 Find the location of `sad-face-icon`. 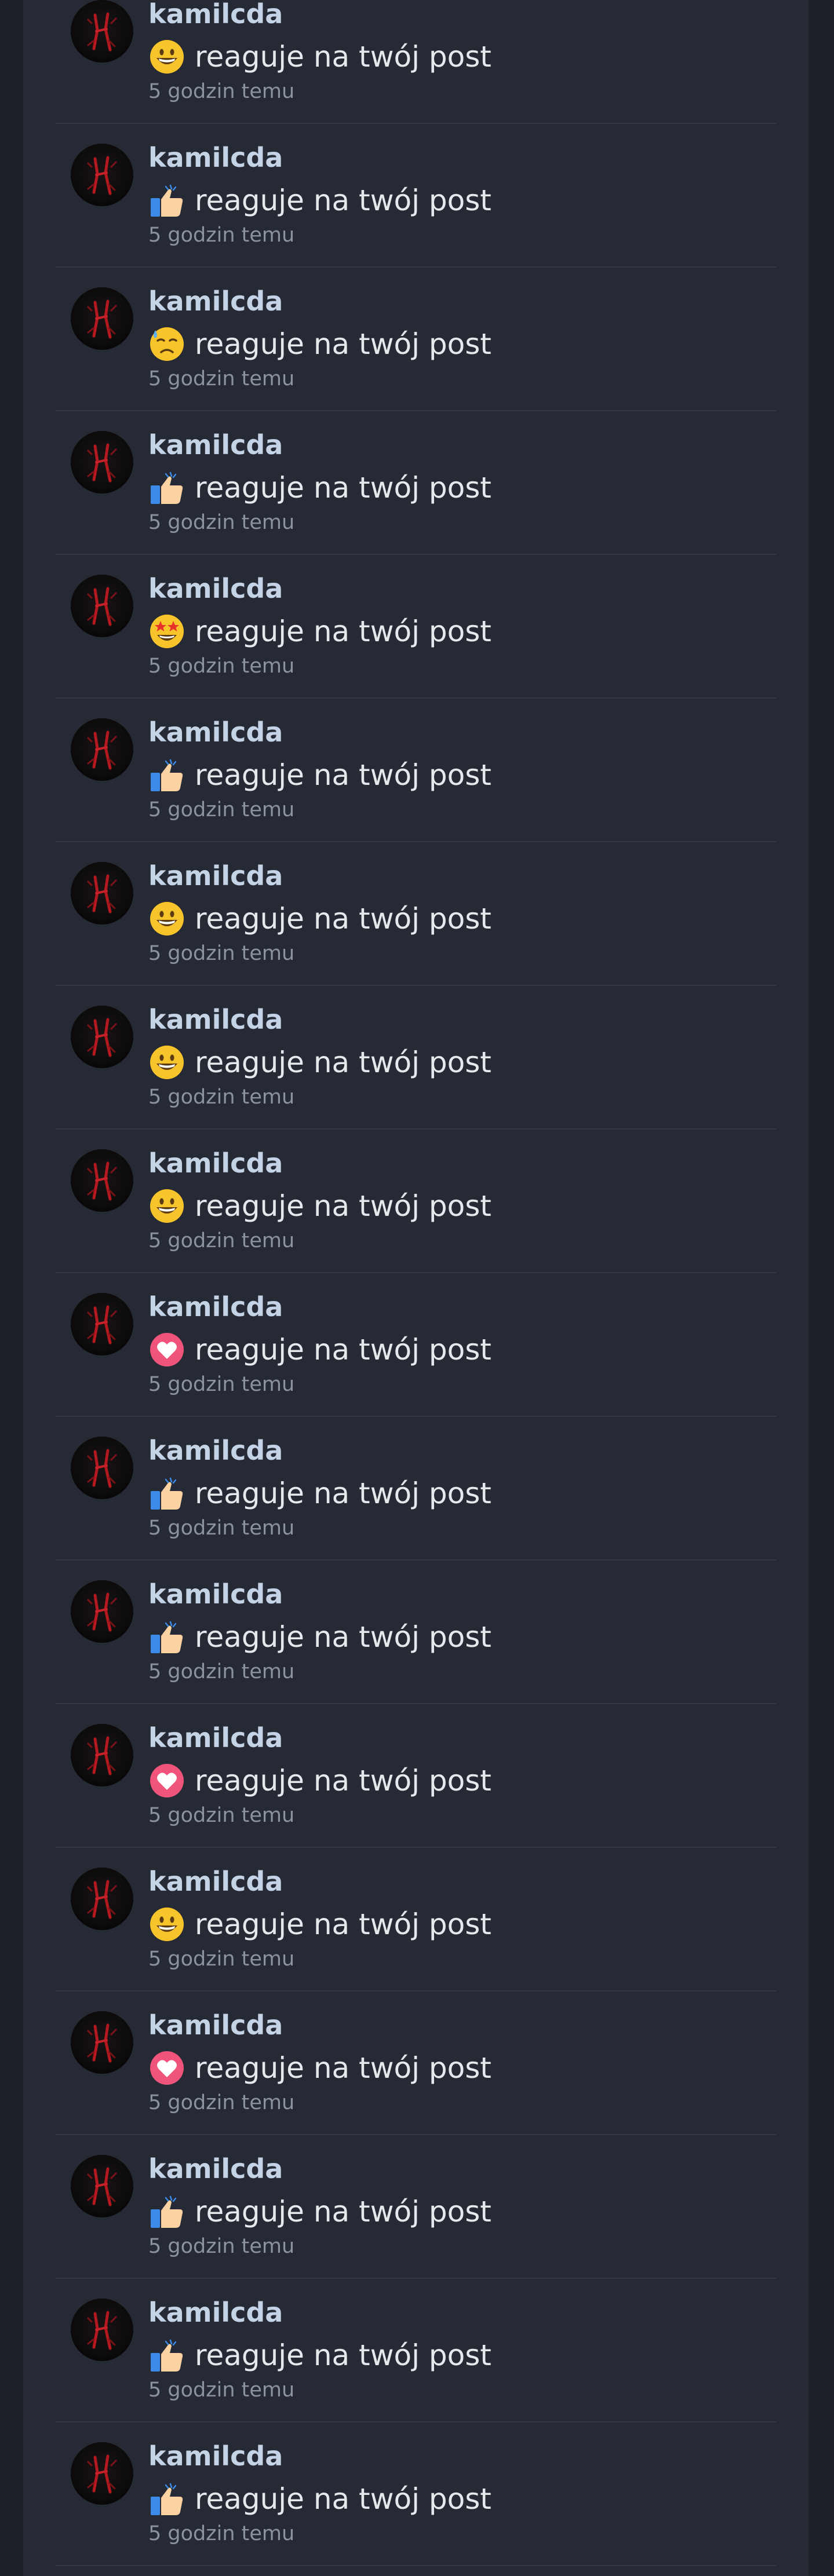

sad-face-icon is located at coordinates (166, 345).